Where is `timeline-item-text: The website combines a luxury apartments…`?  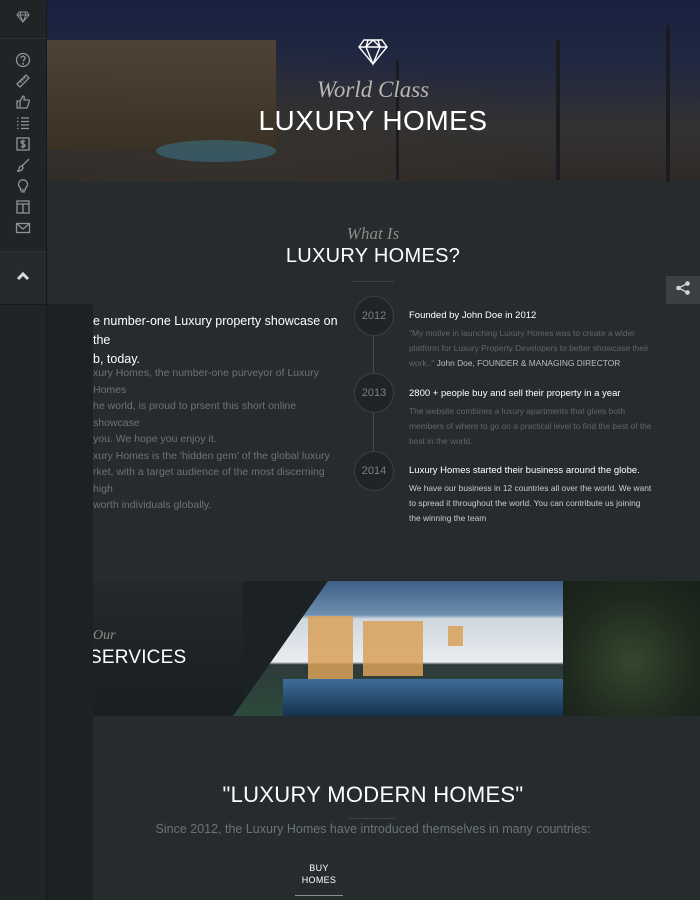 timeline-item-text: The website combines a luxury apartments… is located at coordinates (530, 426).